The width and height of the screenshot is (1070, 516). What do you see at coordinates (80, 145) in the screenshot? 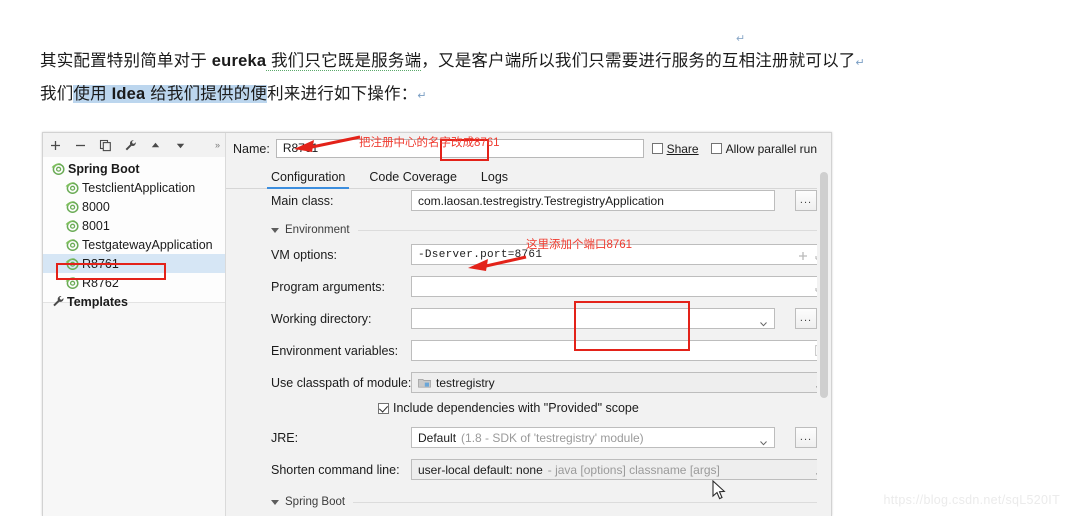
I see `minus-icon` at bounding box center [80, 145].